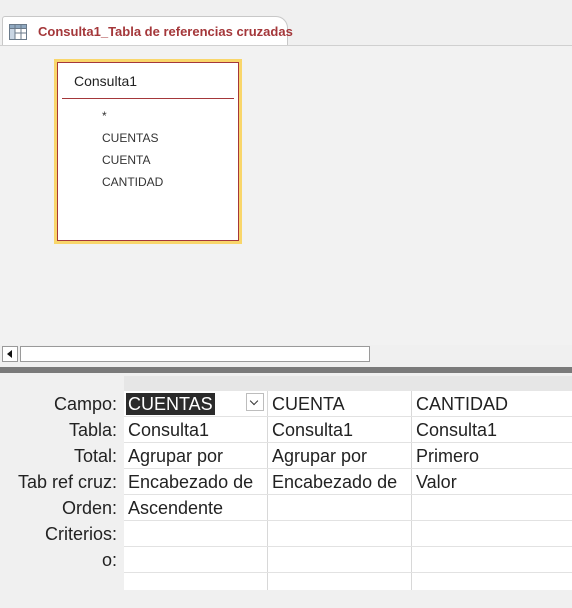  I want to click on row-label-criterios: Criterios:, so click(80, 534).